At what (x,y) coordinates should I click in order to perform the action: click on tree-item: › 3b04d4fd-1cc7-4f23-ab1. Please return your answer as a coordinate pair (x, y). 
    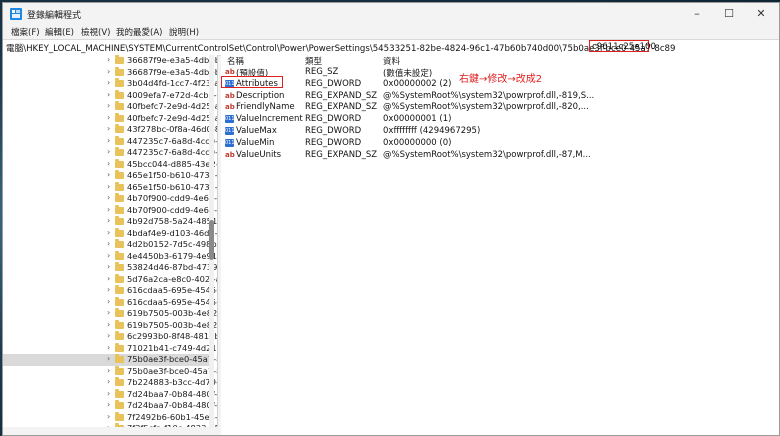
    Looking at the image, I should click on (110, 84).